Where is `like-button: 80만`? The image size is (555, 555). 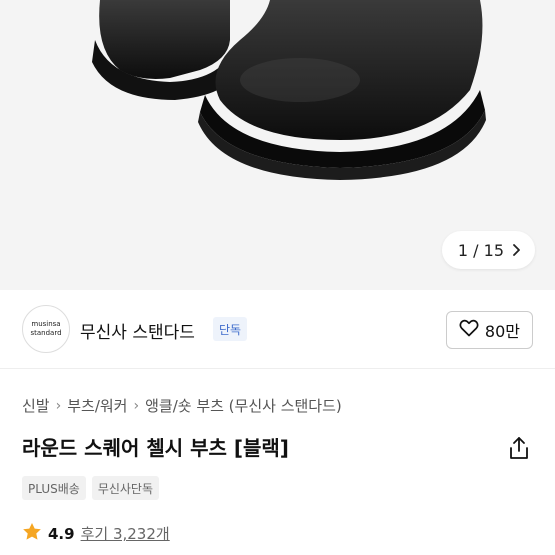
like-button: 80만 is located at coordinates (489, 330).